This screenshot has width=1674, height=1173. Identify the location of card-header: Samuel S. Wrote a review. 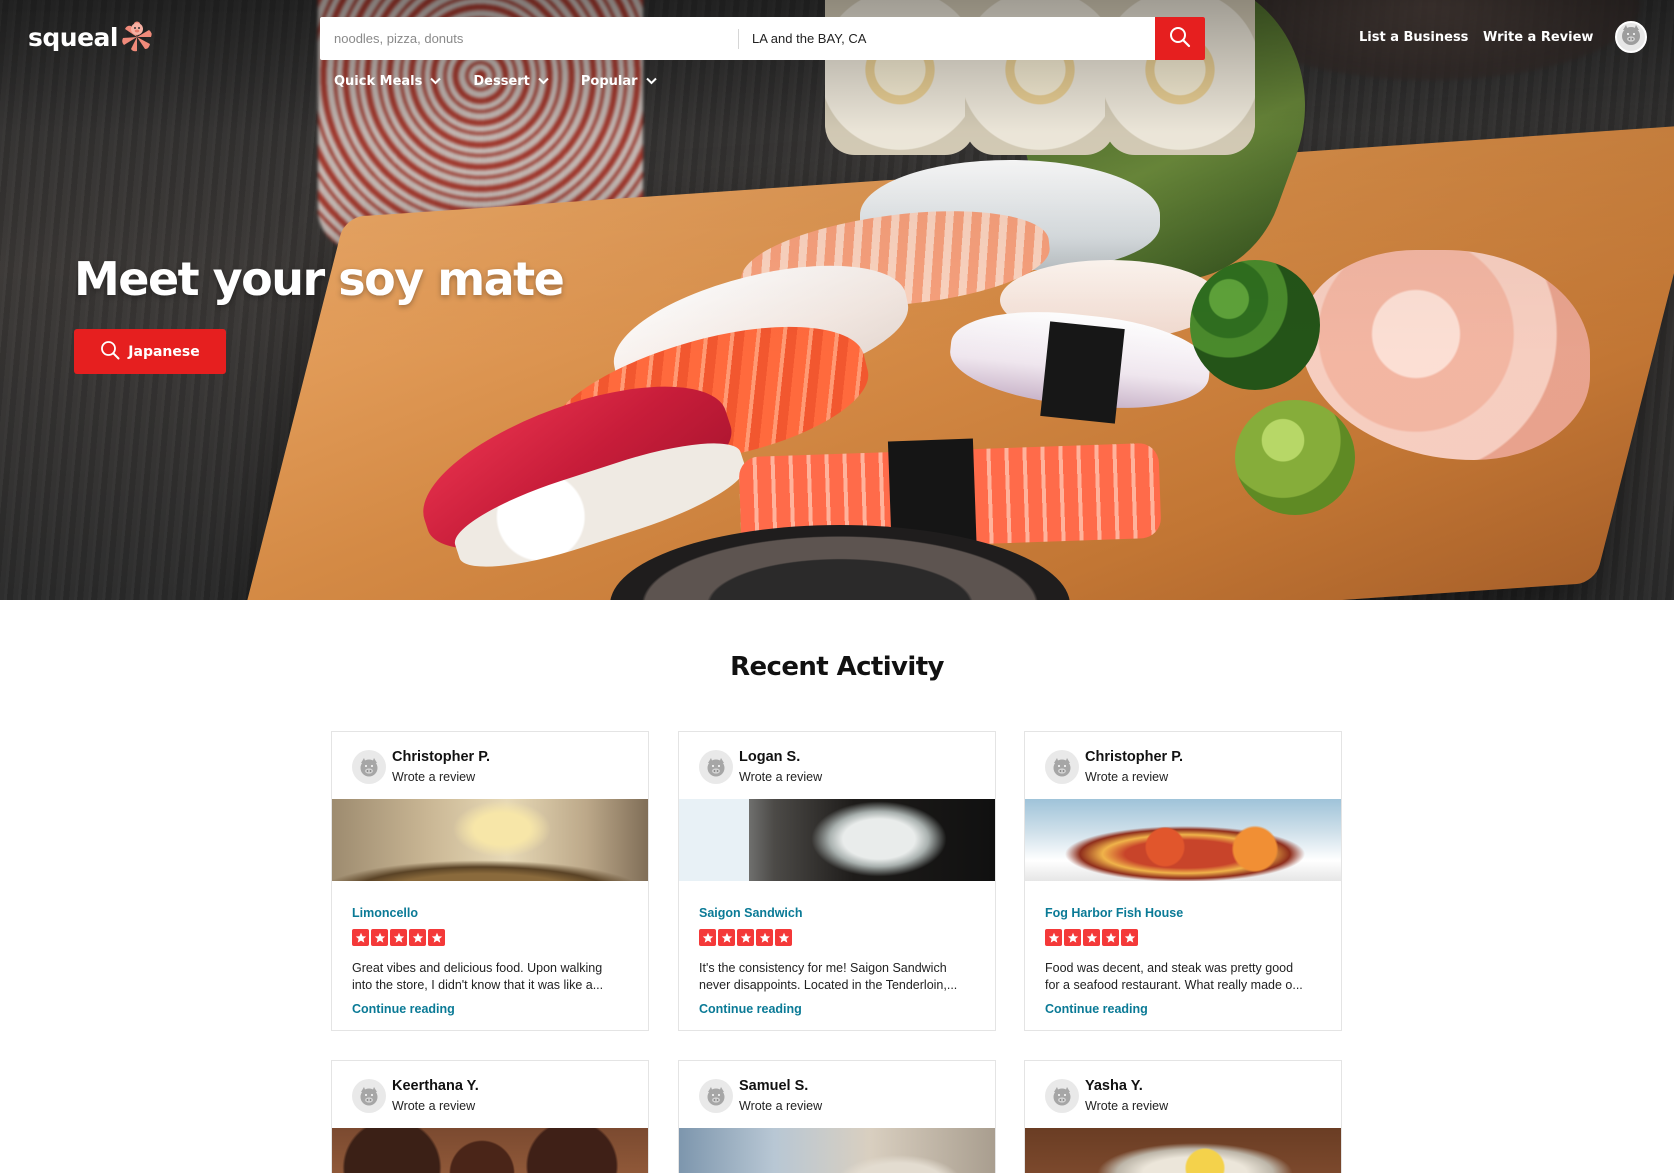
(760, 1096).